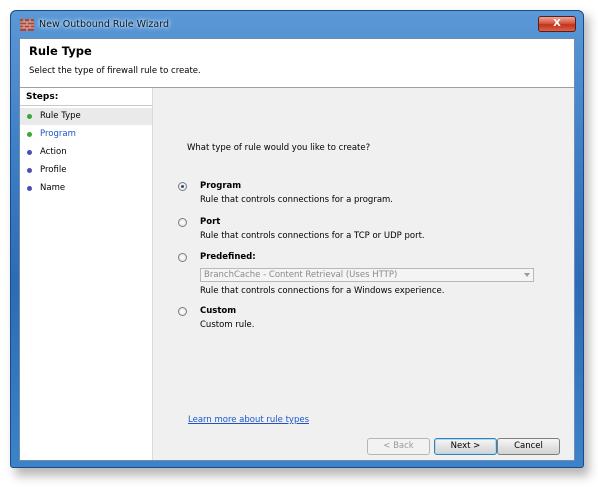  What do you see at coordinates (86, 170) in the screenshot?
I see `step-profile: Profile` at bounding box center [86, 170].